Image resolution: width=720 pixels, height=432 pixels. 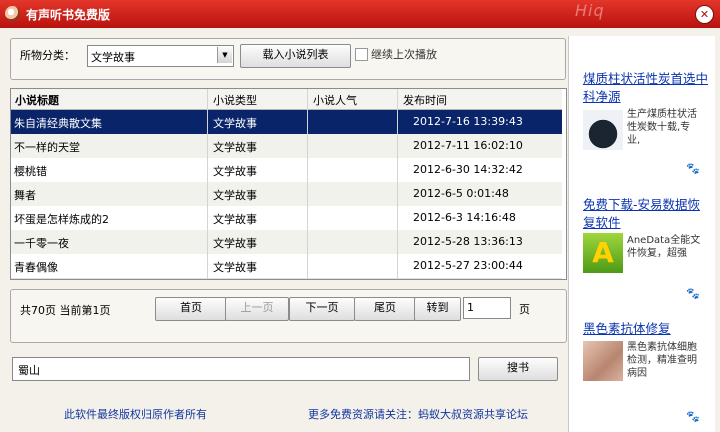 I want to click on ad-title-carbon: 煤质柱状活性炭首选中科净源, so click(x=645, y=88).